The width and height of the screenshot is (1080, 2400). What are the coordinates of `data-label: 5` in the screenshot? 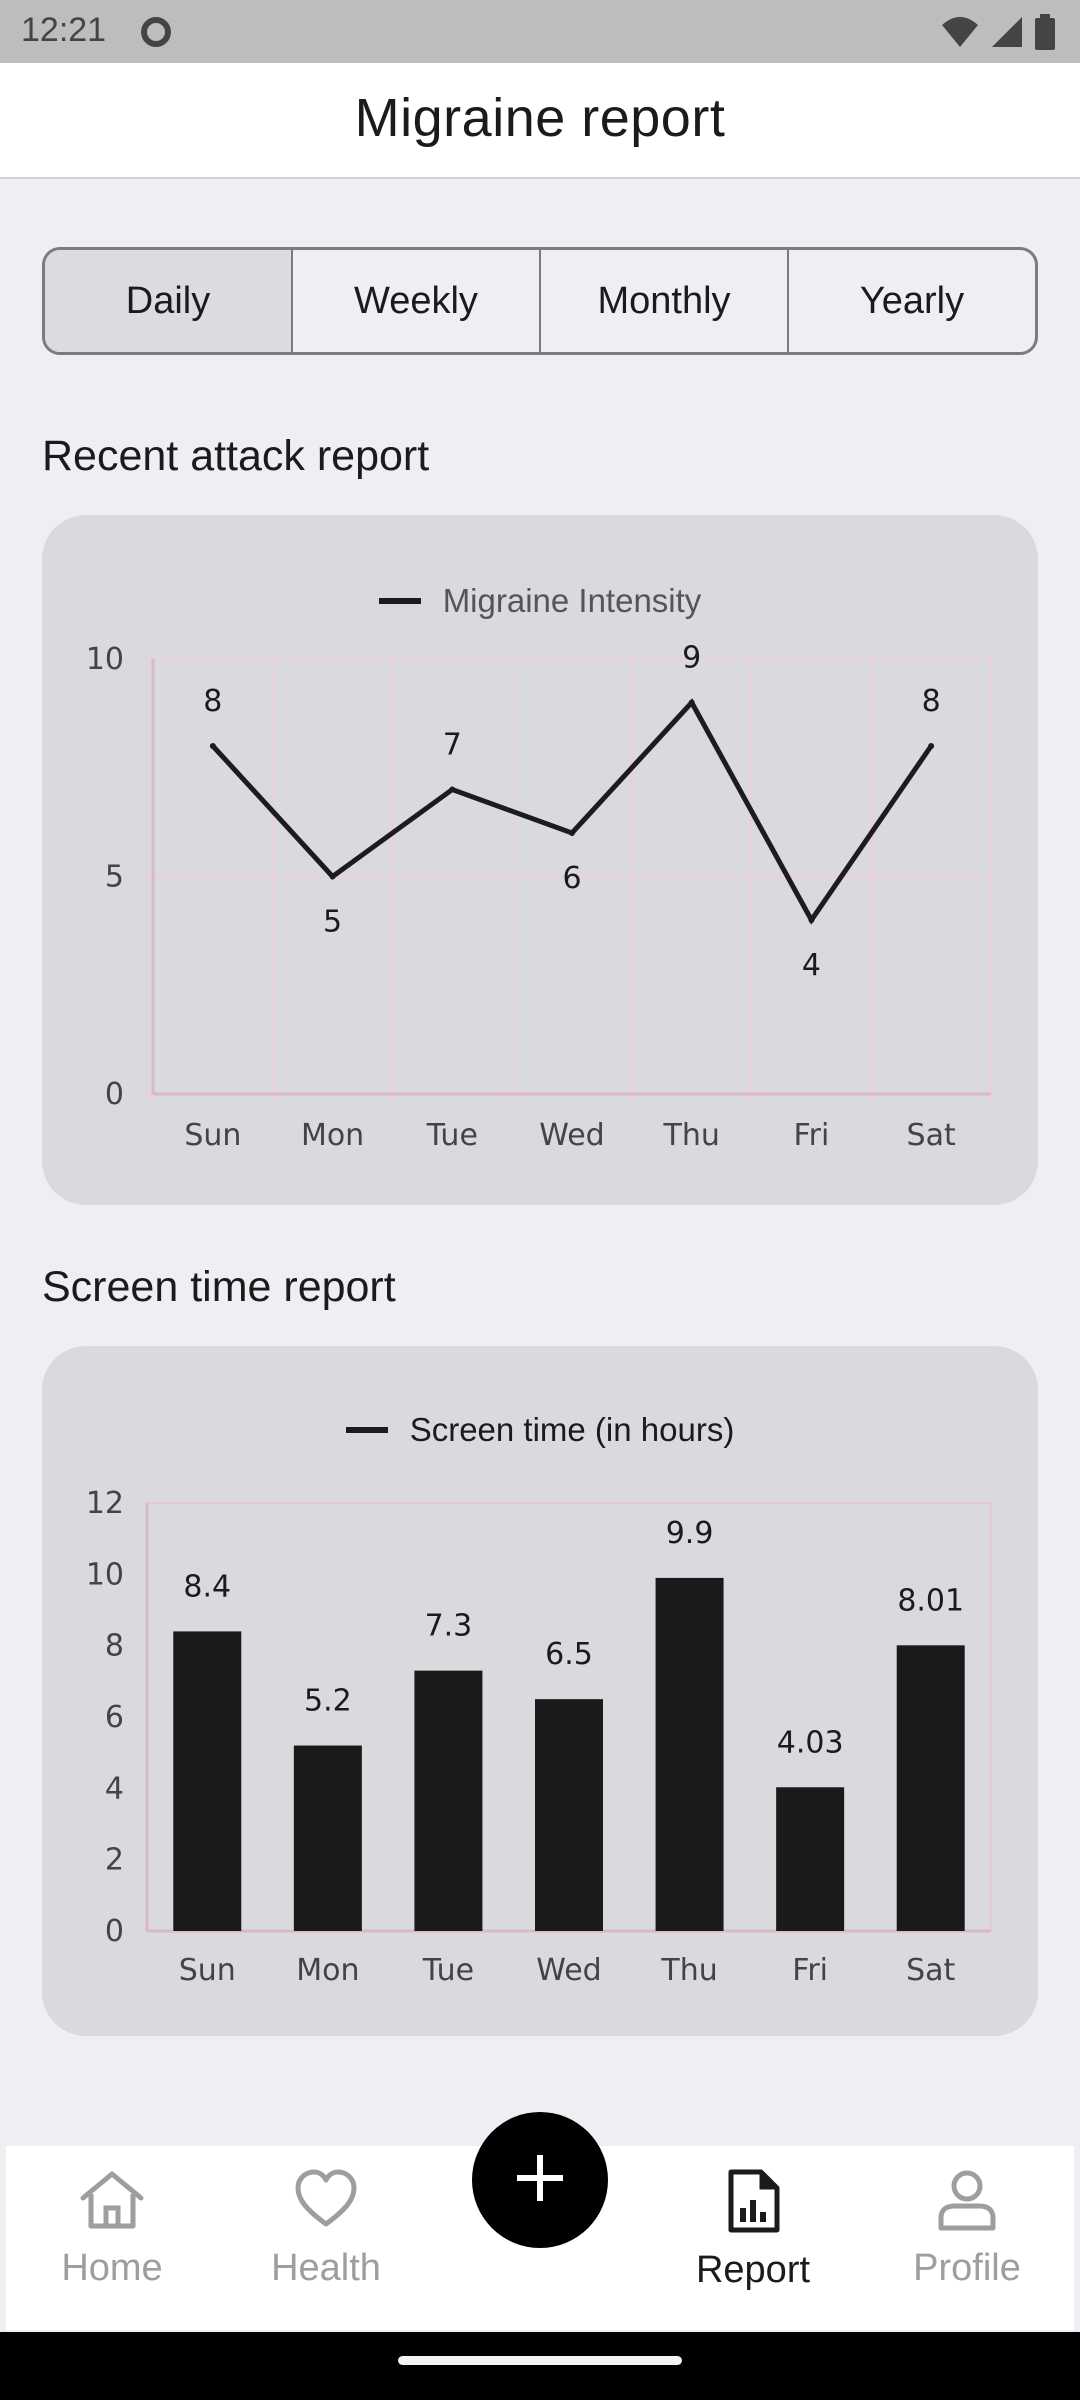 It's located at (332, 922).